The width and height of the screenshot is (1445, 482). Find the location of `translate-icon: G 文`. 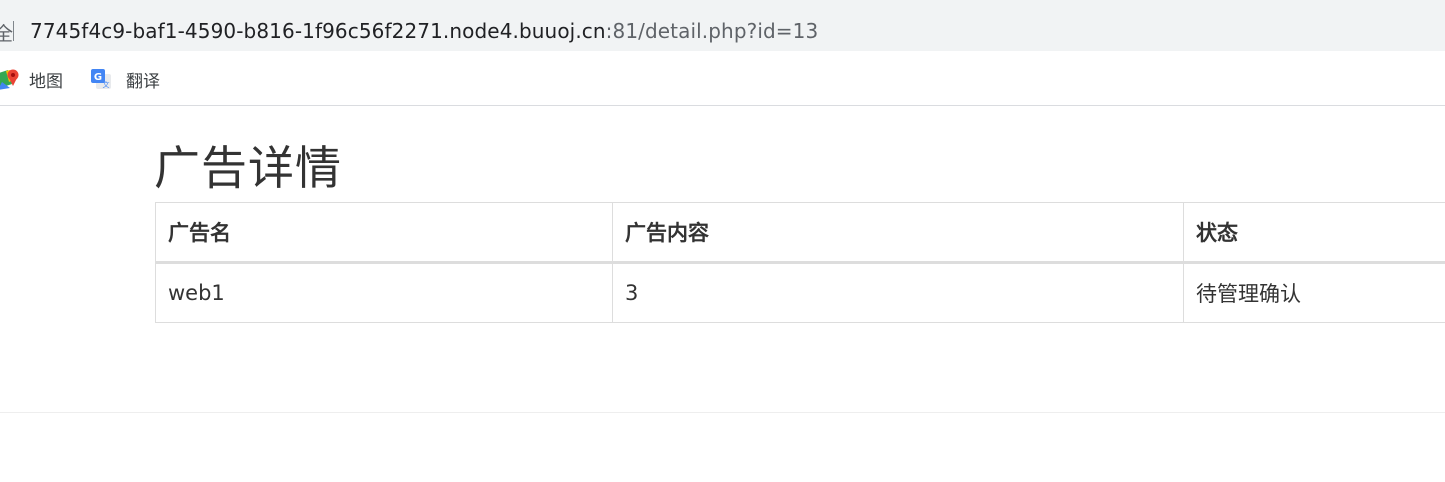

translate-icon: G 文 is located at coordinates (101, 79).